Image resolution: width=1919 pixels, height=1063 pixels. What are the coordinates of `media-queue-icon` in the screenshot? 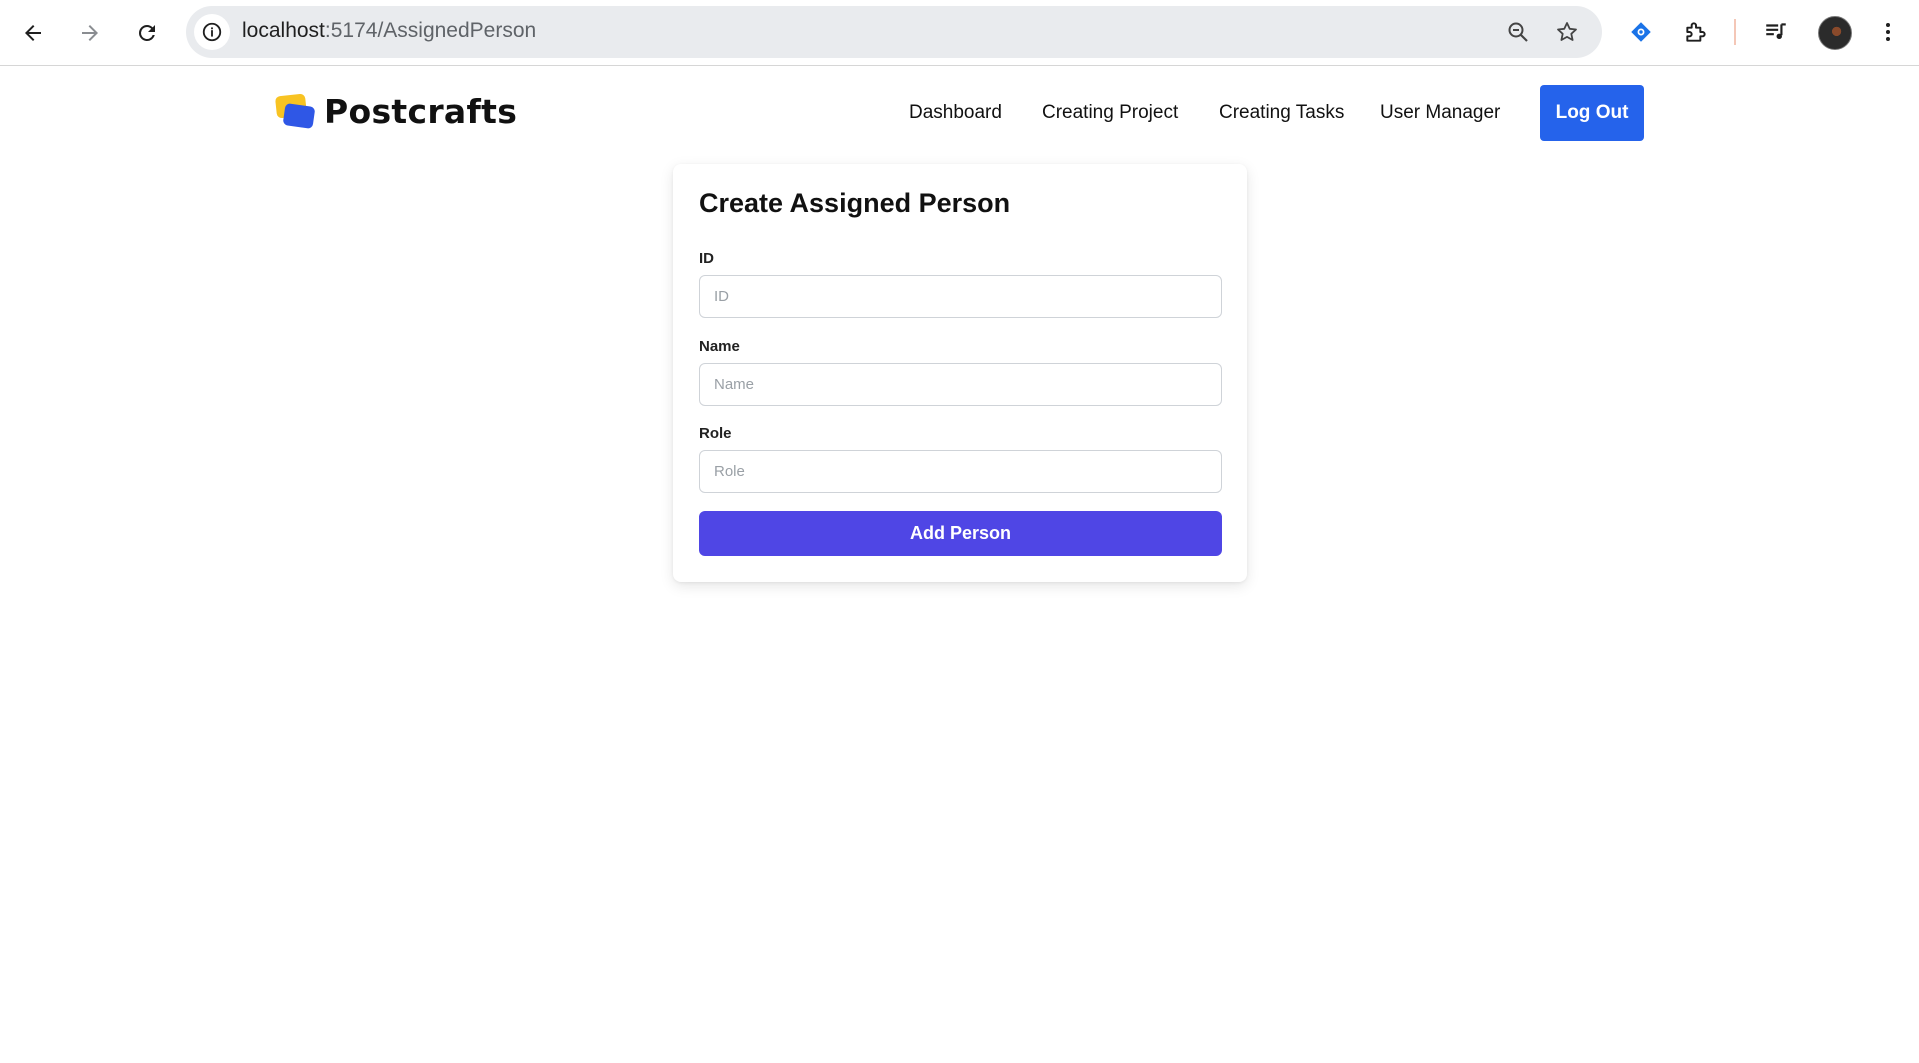 It's located at (1776, 31).